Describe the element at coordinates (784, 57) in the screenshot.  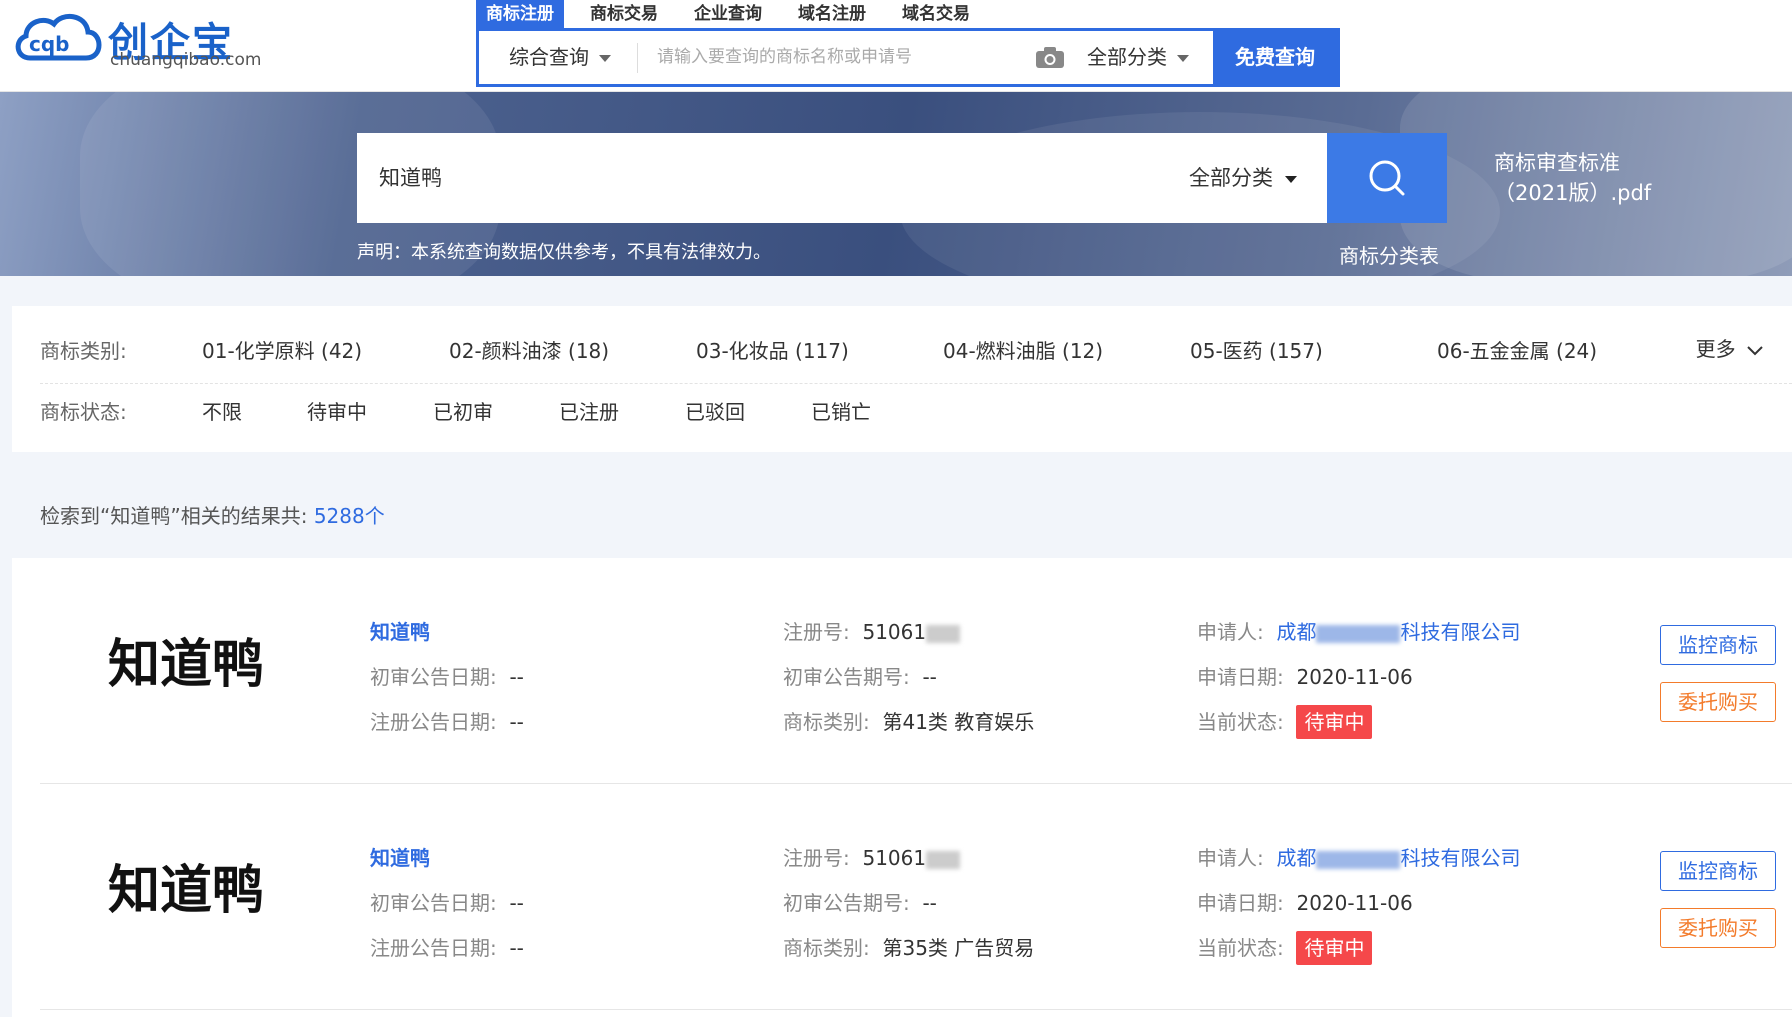
I see `header-search-input: 请输入要查询的商标名称或申请号` at that location.